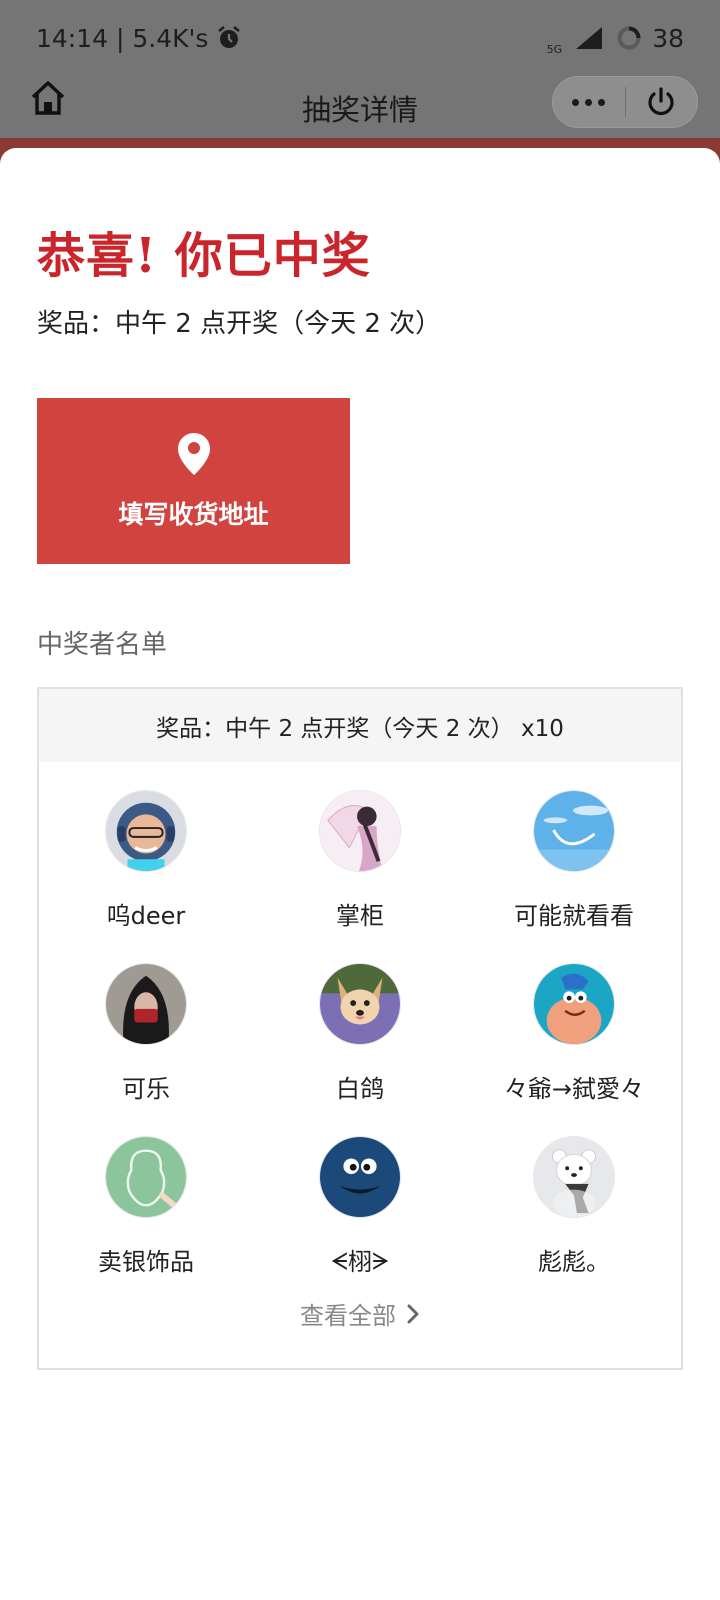 The image size is (720, 1600). I want to click on winner-name: 々爺→弑愛々, so click(574, 1089).